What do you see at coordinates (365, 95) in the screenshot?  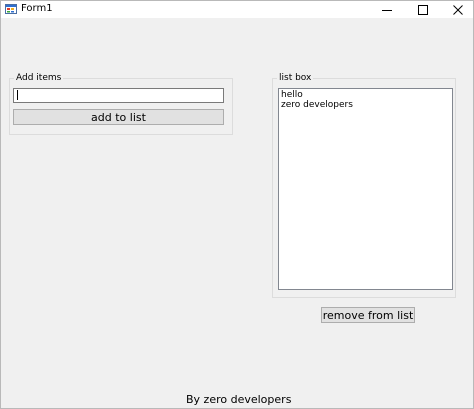 I see `list-item: hello` at bounding box center [365, 95].